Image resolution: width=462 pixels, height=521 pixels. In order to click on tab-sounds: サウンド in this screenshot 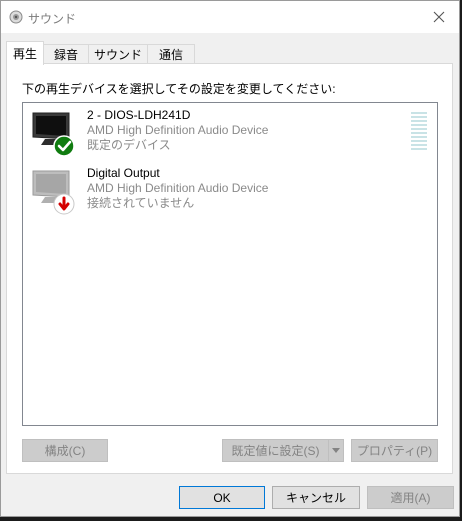, I will do `click(118, 53)`.